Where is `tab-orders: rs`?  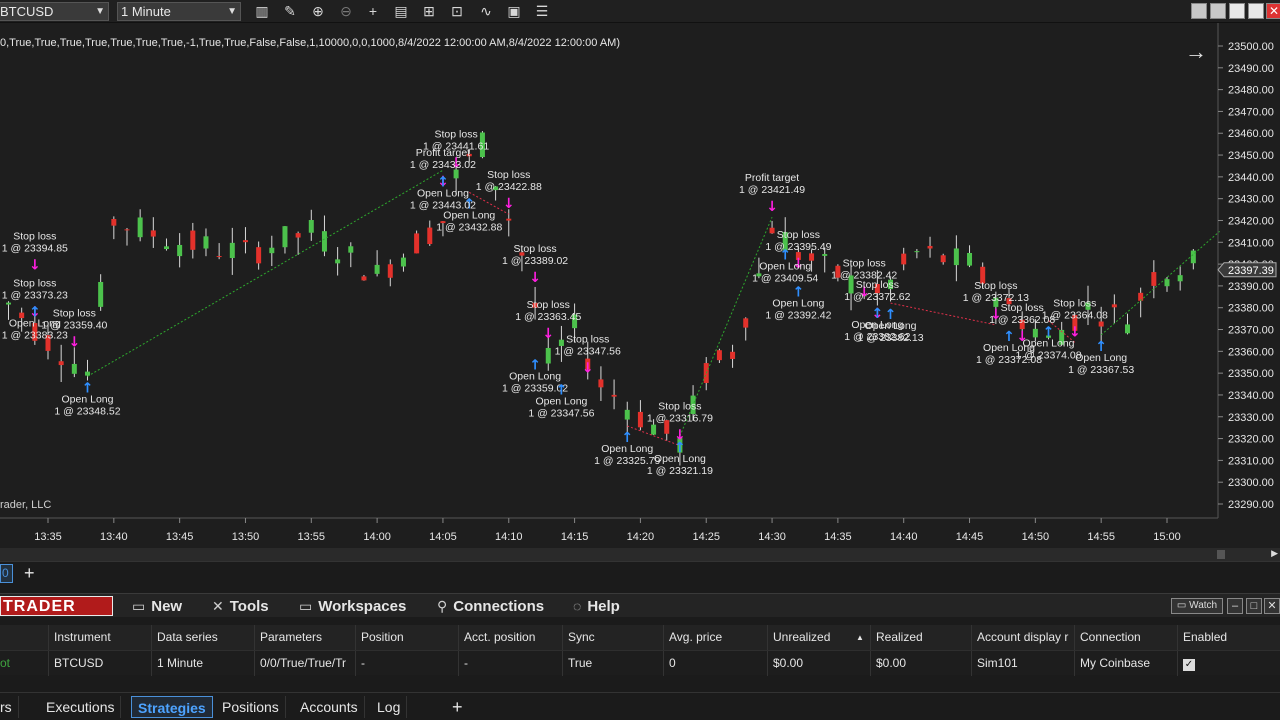
tab-orders: rs is located at coordinates (9, 707).